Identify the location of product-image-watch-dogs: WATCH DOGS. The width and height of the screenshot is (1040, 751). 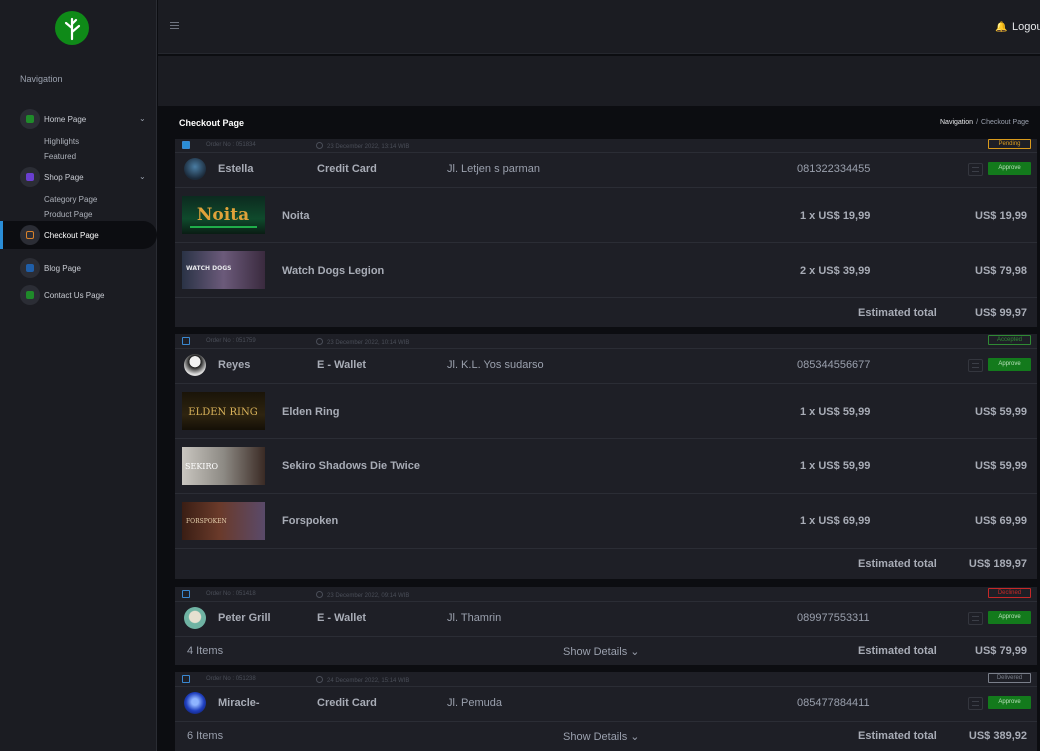
(223, 270).